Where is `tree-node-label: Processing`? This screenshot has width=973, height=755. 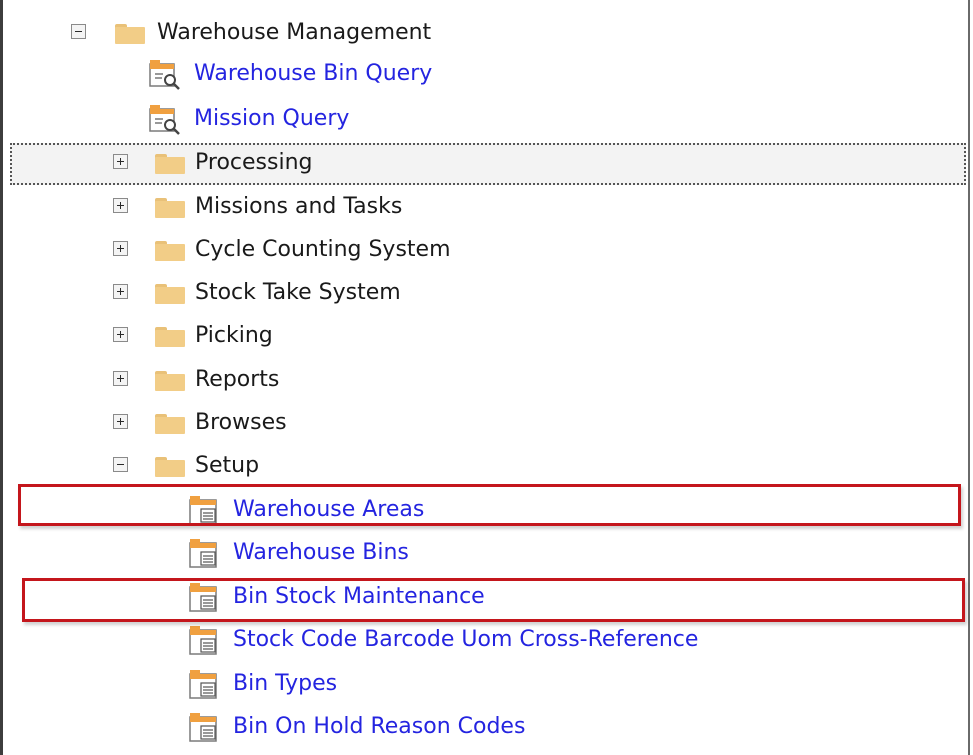
tree-node-label: Processing is located at coordinates (254, 162).